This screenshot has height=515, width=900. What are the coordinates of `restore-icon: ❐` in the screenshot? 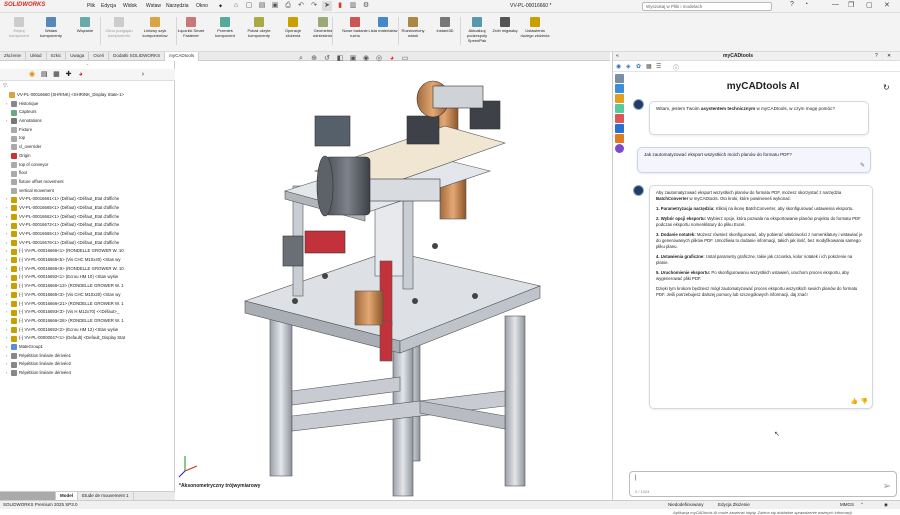 It's located at (851, 5).